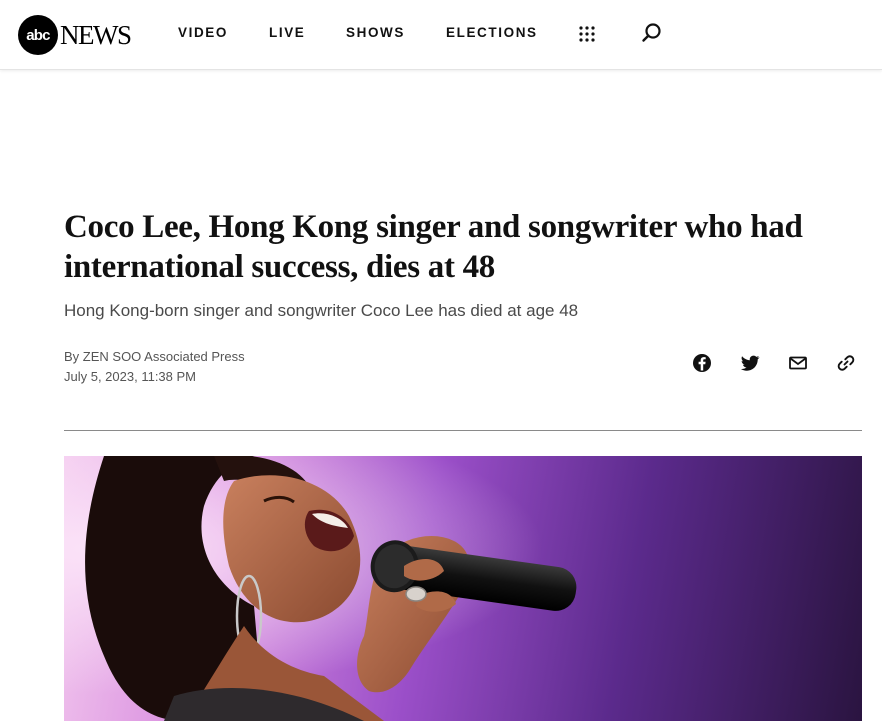  I want to click on logo-circle: abc, so click(38, 35).